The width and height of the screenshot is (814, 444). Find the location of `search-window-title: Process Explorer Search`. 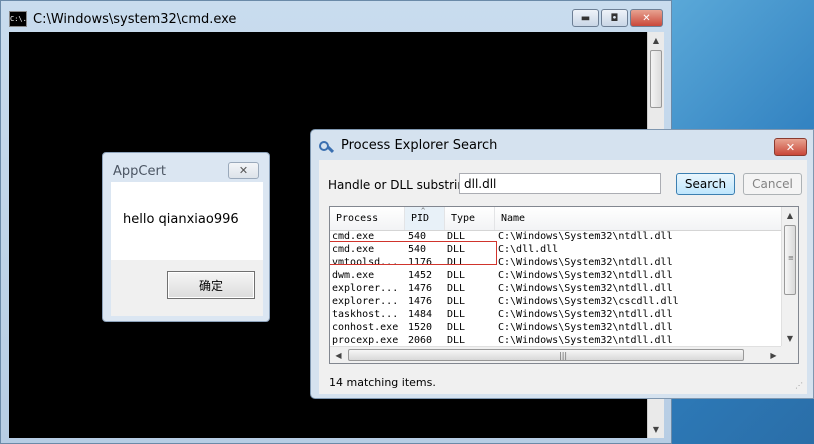

search-window-title: Process Explorer Search is located at coordinates (419, 145).